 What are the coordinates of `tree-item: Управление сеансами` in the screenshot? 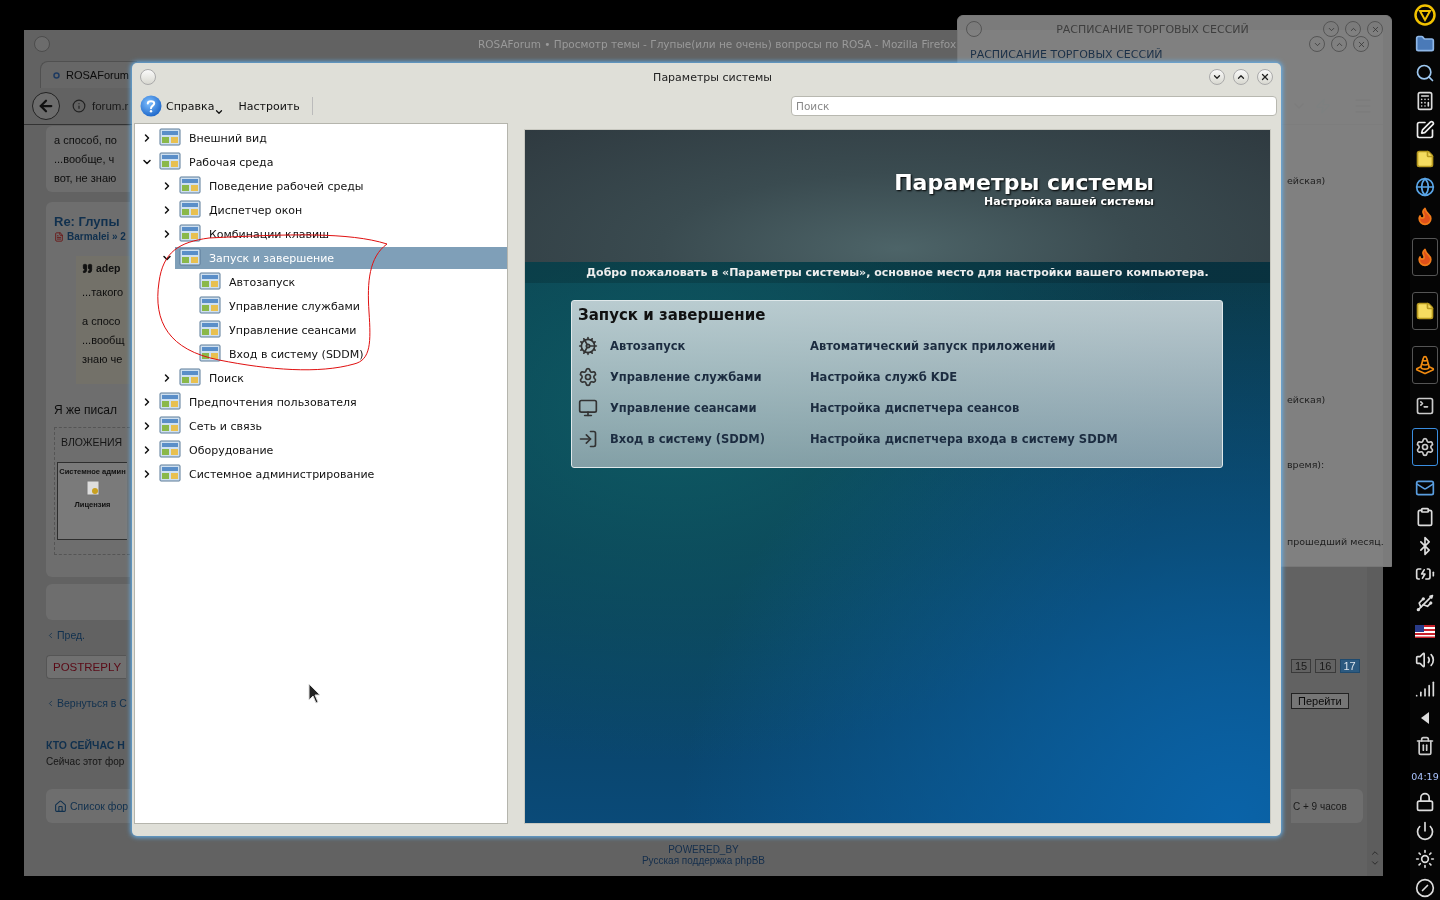 It's located at (351, 330).